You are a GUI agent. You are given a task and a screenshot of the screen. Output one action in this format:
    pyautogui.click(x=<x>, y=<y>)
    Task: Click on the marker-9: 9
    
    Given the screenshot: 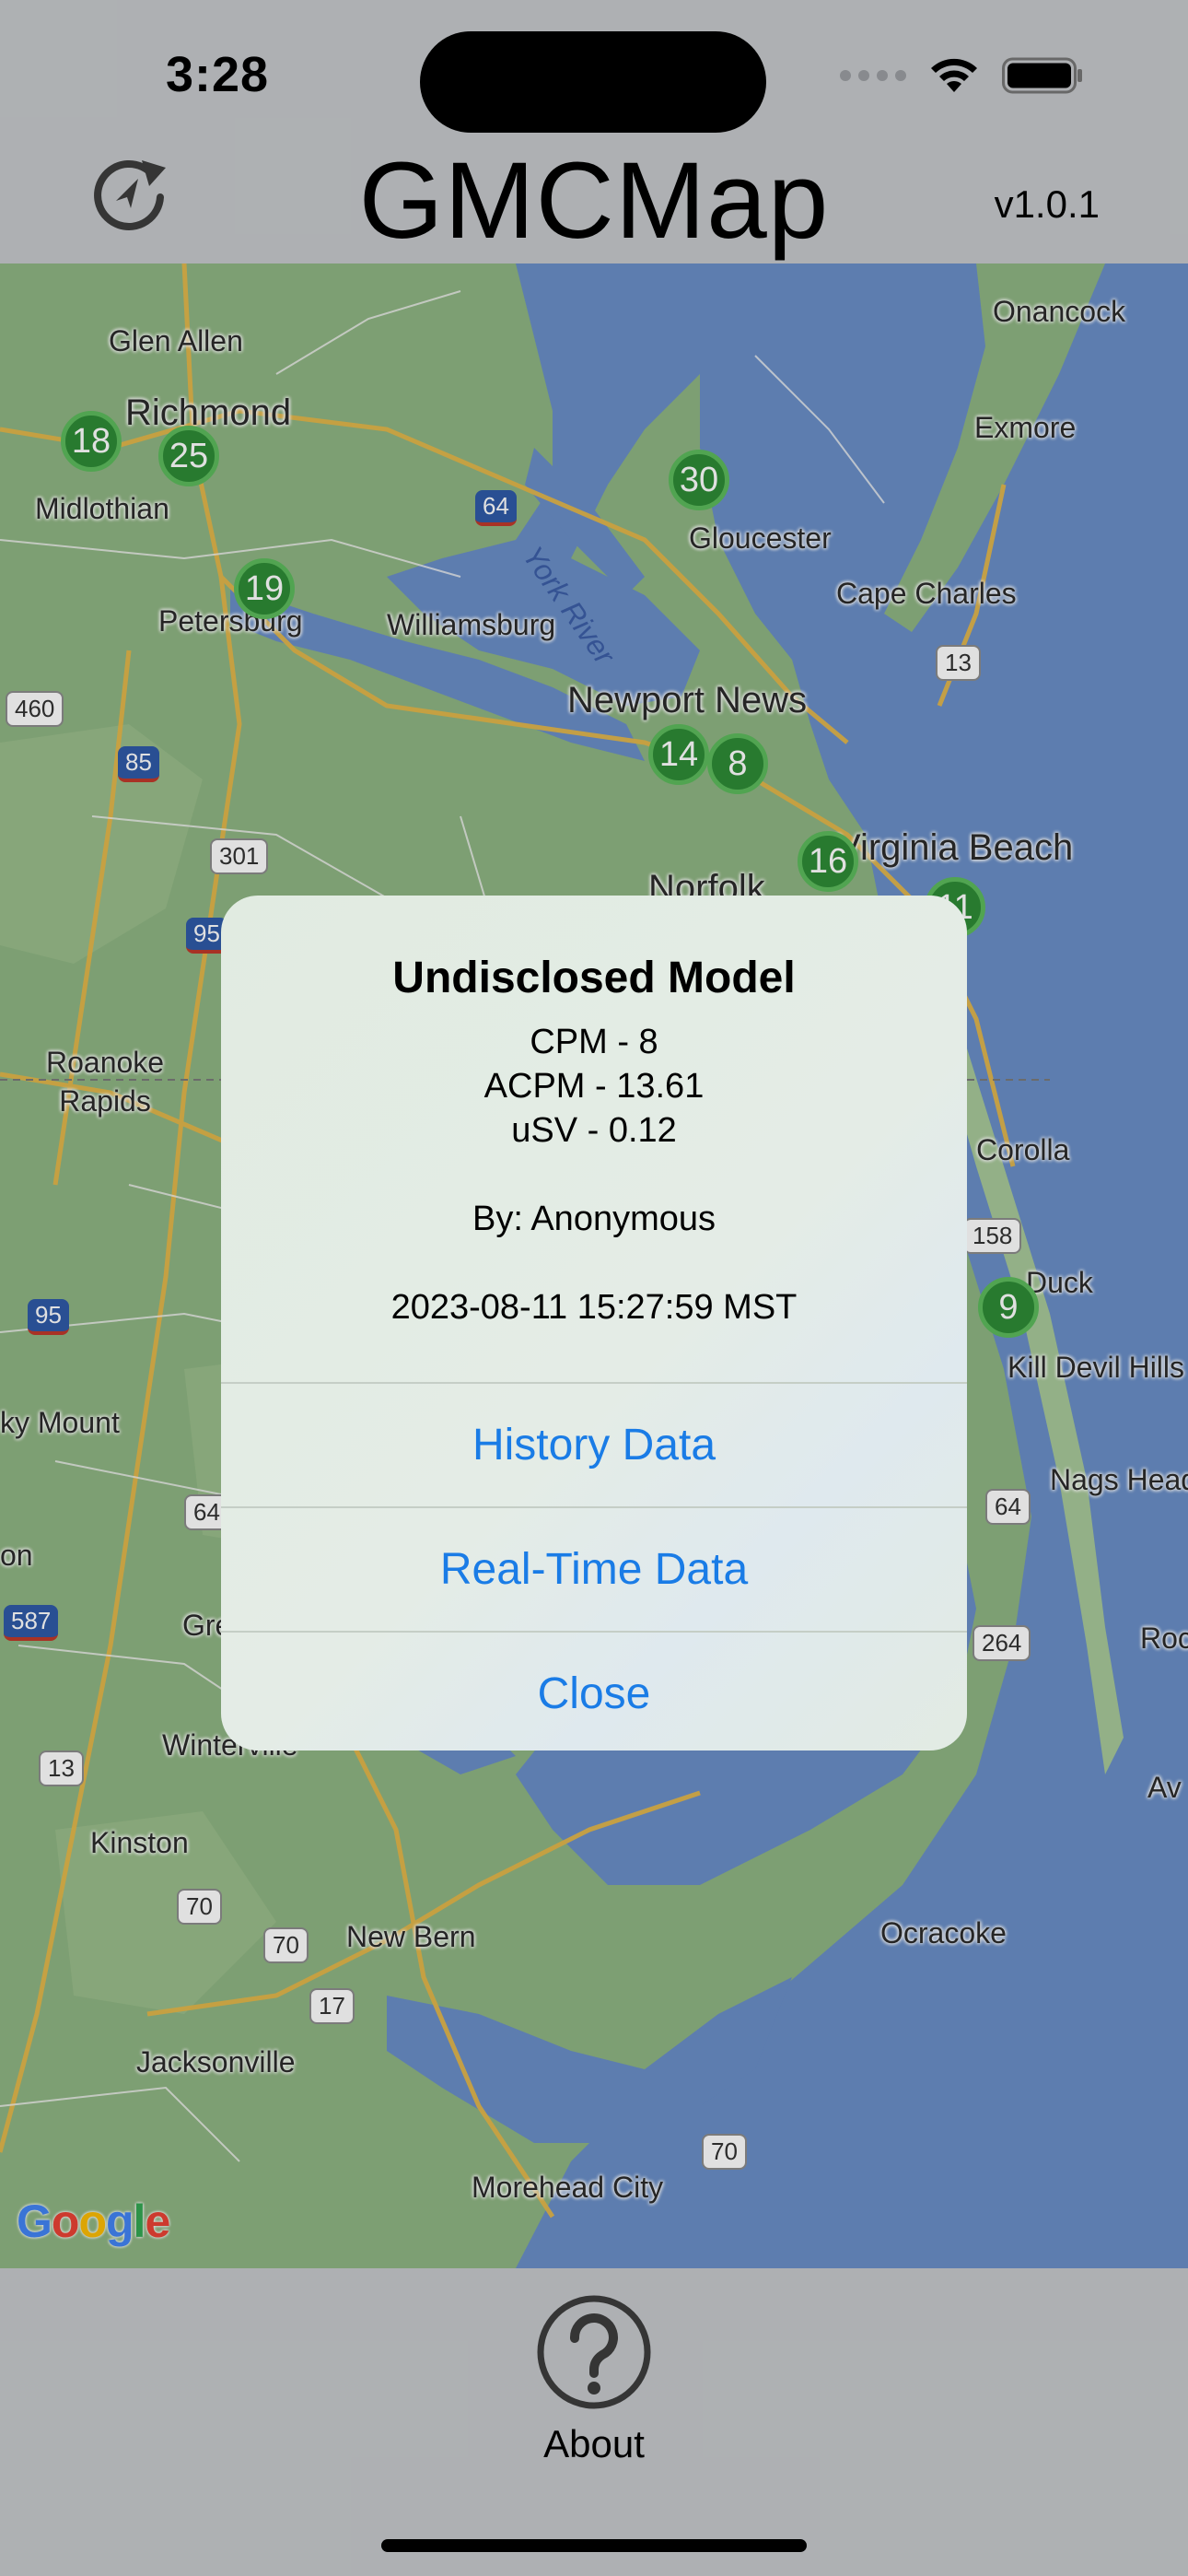 What is the action you would take?
    pyautogui.click(x=1008, y=1307)
    